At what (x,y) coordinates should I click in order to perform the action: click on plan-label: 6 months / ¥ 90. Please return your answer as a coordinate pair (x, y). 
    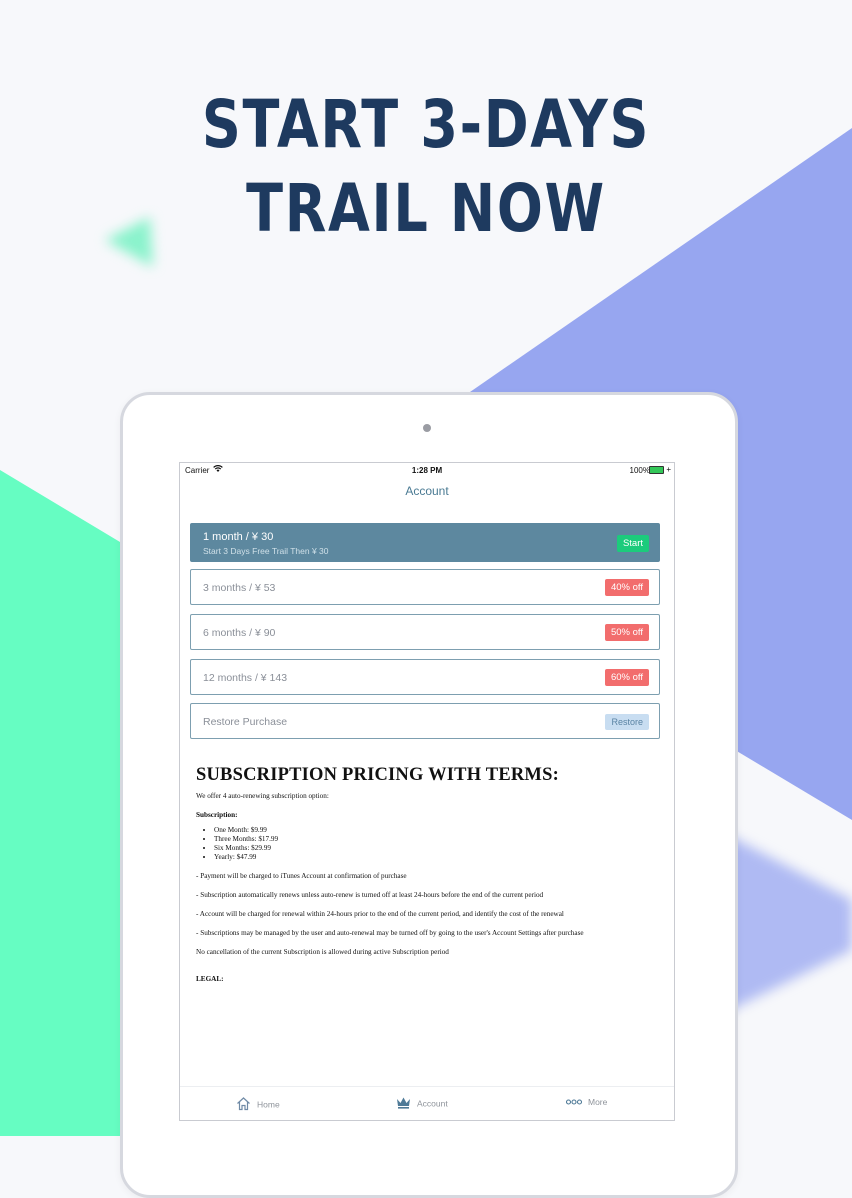
    Looking at the image, I should click on (239, 633).